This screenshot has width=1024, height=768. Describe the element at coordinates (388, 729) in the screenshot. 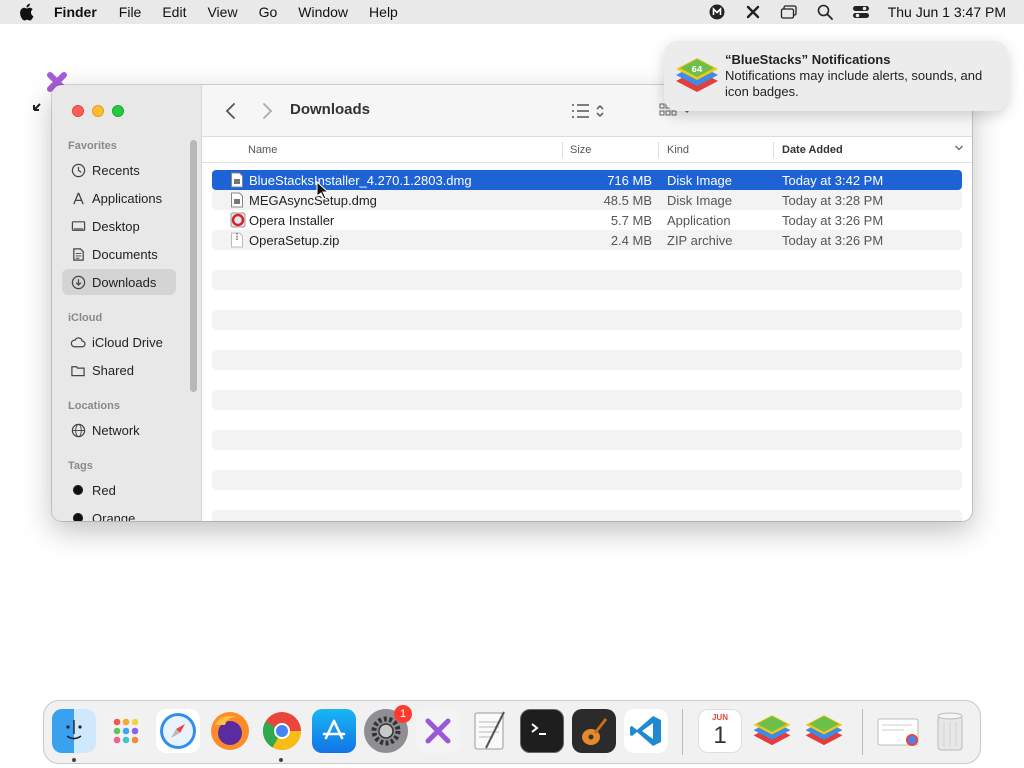

I see `system-settings-icon: 1` at that location.